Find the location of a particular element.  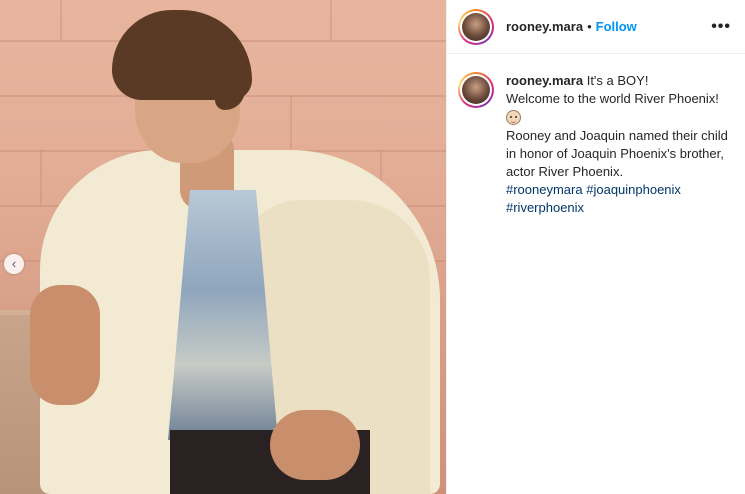

hashtag-link: #joaquinphoenix is located at coordinates (633, 189).